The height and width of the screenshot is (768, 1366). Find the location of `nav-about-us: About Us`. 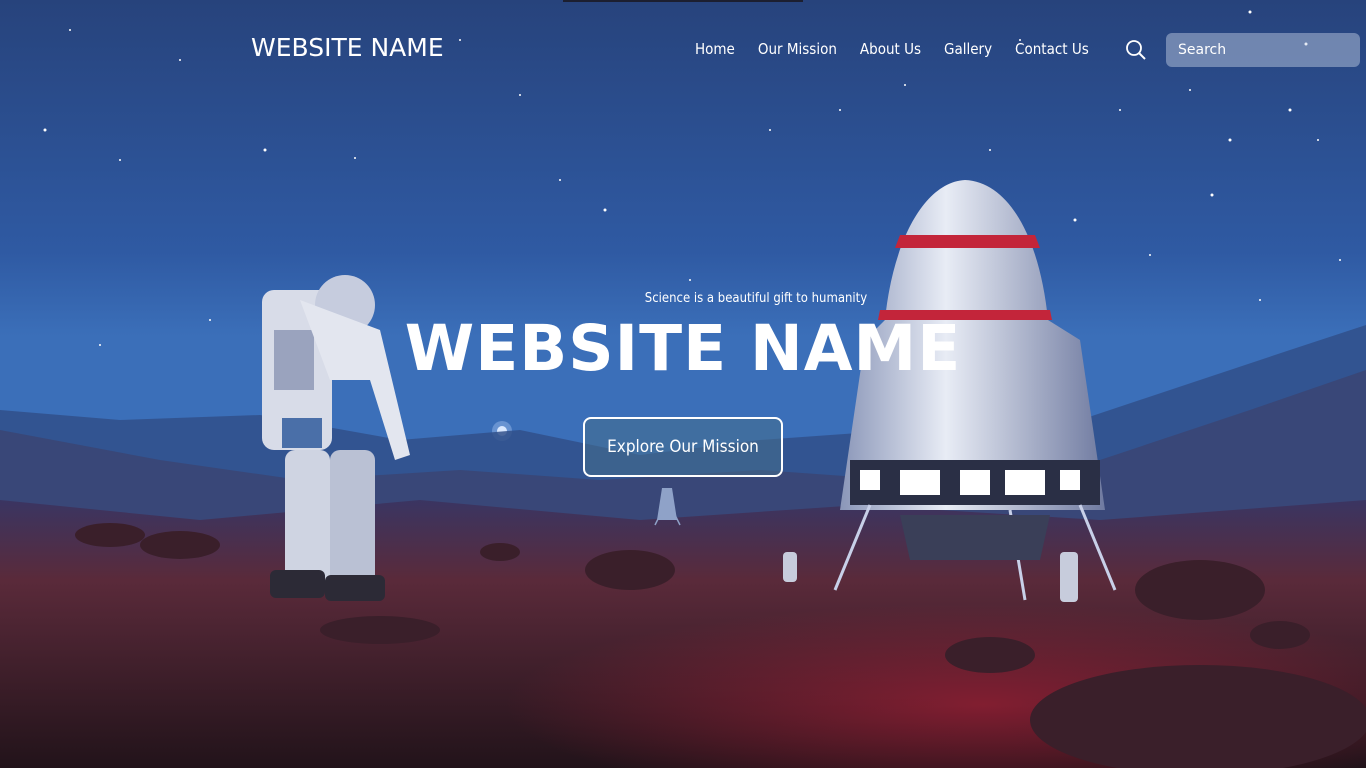

nav-about-us: About Us is located at coordinates (890, 49).